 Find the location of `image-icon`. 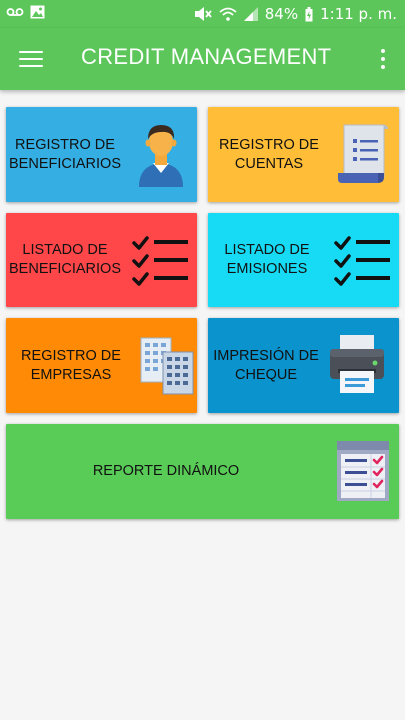

image-icon is located at coordinates (37, 12).